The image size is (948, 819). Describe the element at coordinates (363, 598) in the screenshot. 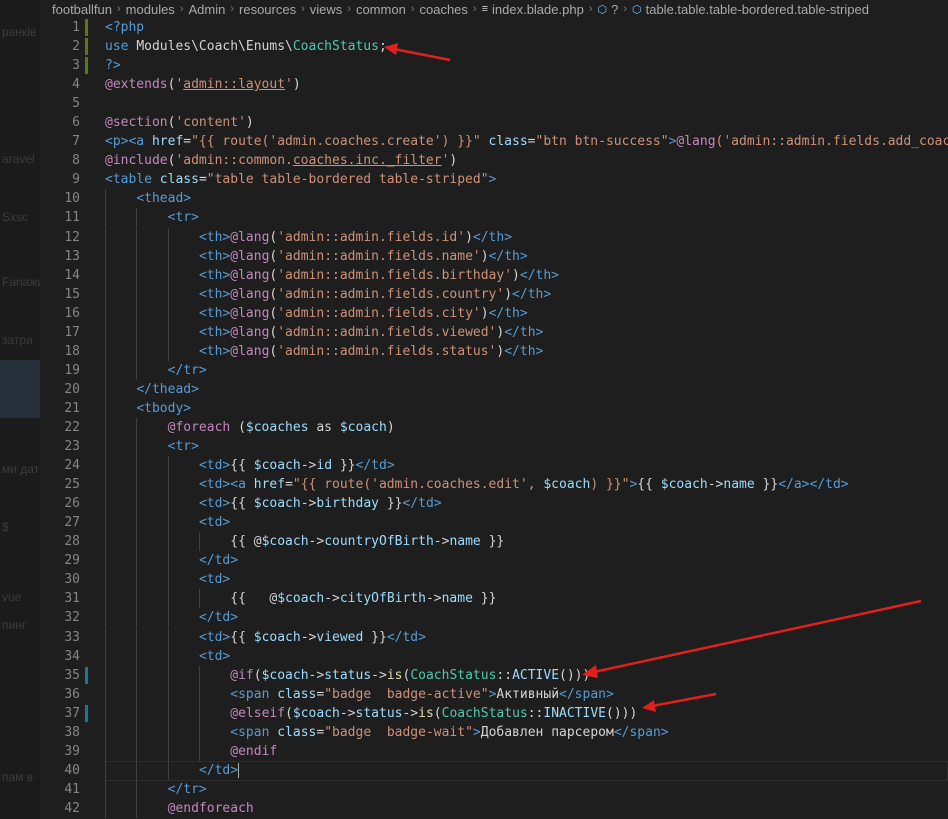

I see `code-text: {{ @$coach->cityOfBirth->name }}` at that location.